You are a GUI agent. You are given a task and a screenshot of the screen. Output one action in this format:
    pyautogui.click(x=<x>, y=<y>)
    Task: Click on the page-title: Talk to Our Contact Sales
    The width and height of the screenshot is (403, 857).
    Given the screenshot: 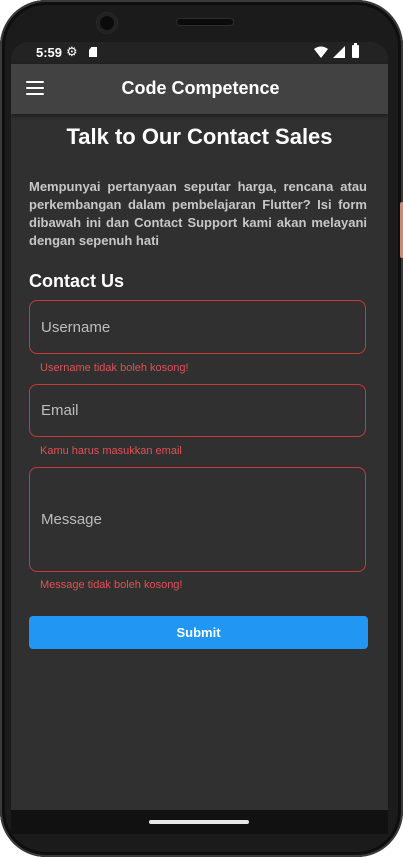 What is the action you would take?
    pyautogui.click(x=199, y=136)
    